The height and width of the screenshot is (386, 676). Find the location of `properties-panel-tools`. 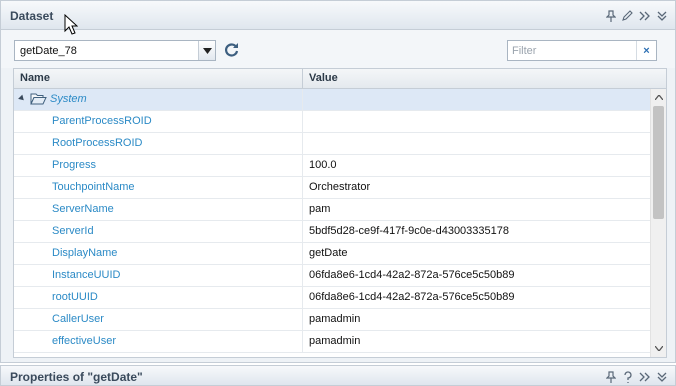

properties-panel-tools is located at coordinates (636, 376).